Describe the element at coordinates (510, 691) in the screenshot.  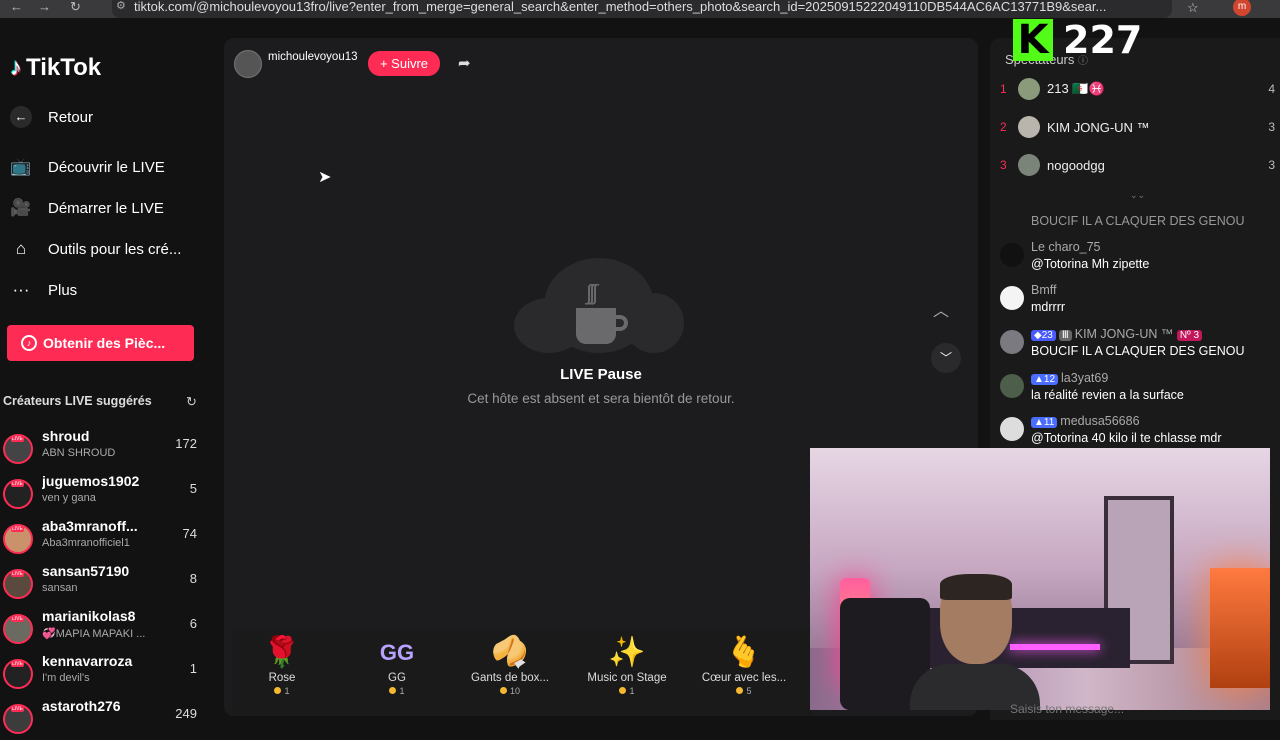
I see `gift-price: 10` at that location.